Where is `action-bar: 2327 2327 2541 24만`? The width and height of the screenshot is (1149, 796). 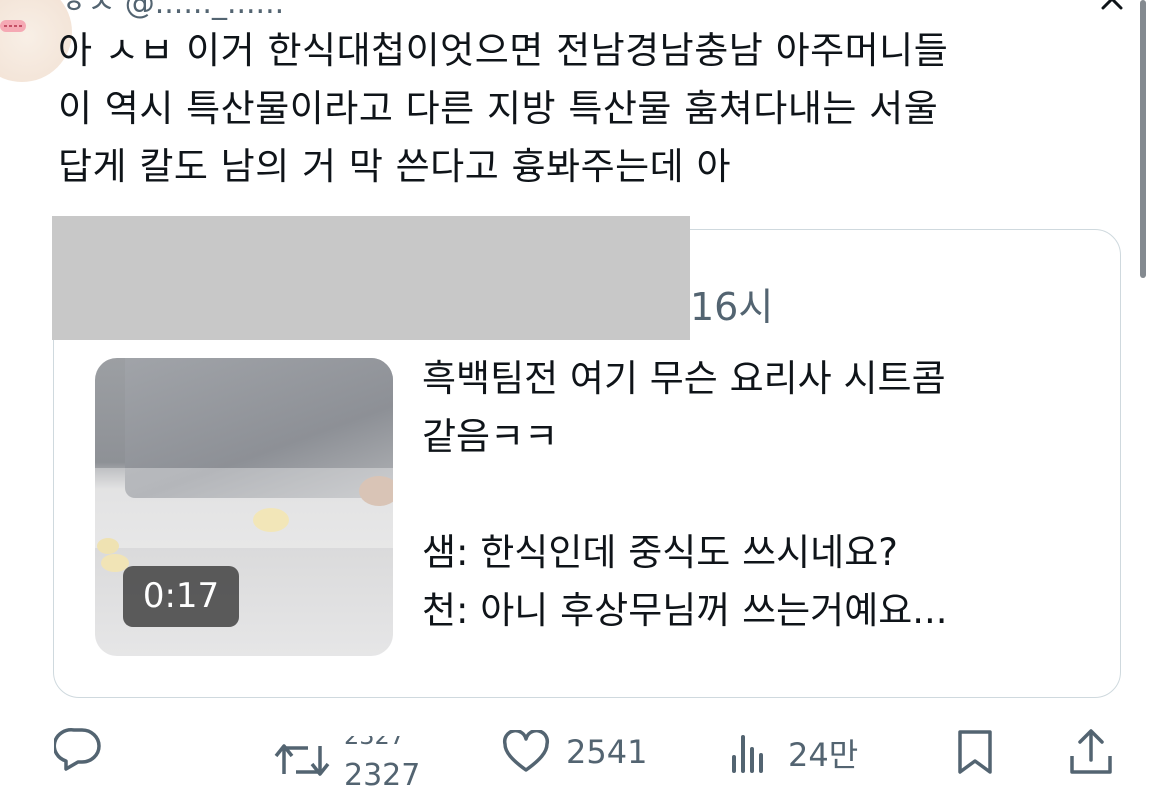
action-bar: 2327 2327 2541 24만 is located at coordinates (574, 758).